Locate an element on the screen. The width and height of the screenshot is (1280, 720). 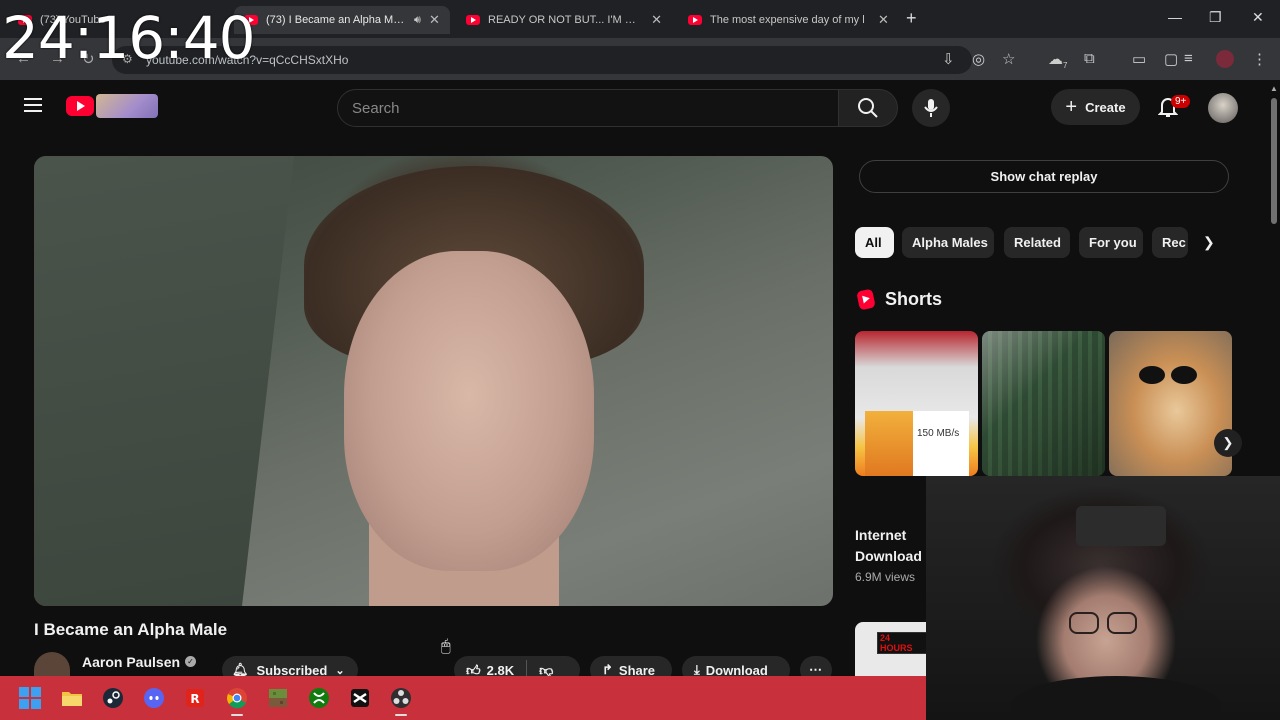
chips-next-chevron-icon: ❯ is located at coordinates (1209, 242).